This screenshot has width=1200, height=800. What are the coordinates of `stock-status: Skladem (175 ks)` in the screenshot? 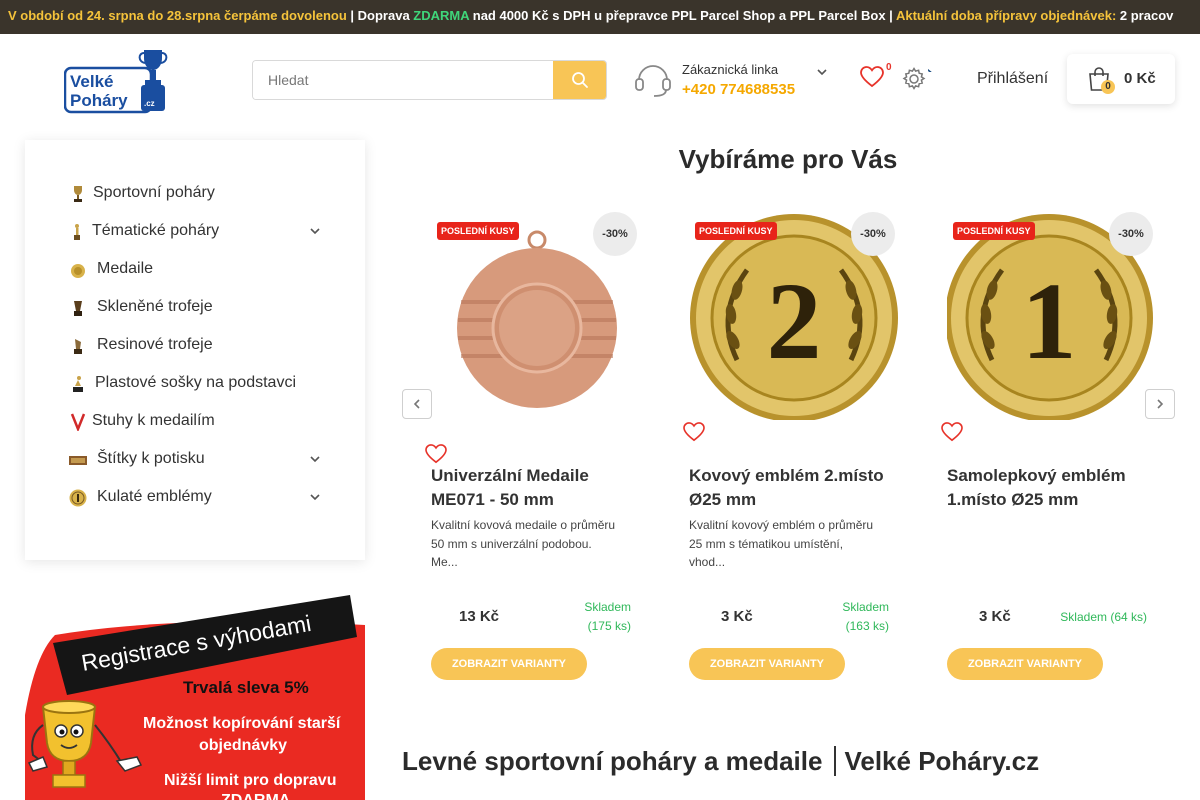 It's located at (607, 617).